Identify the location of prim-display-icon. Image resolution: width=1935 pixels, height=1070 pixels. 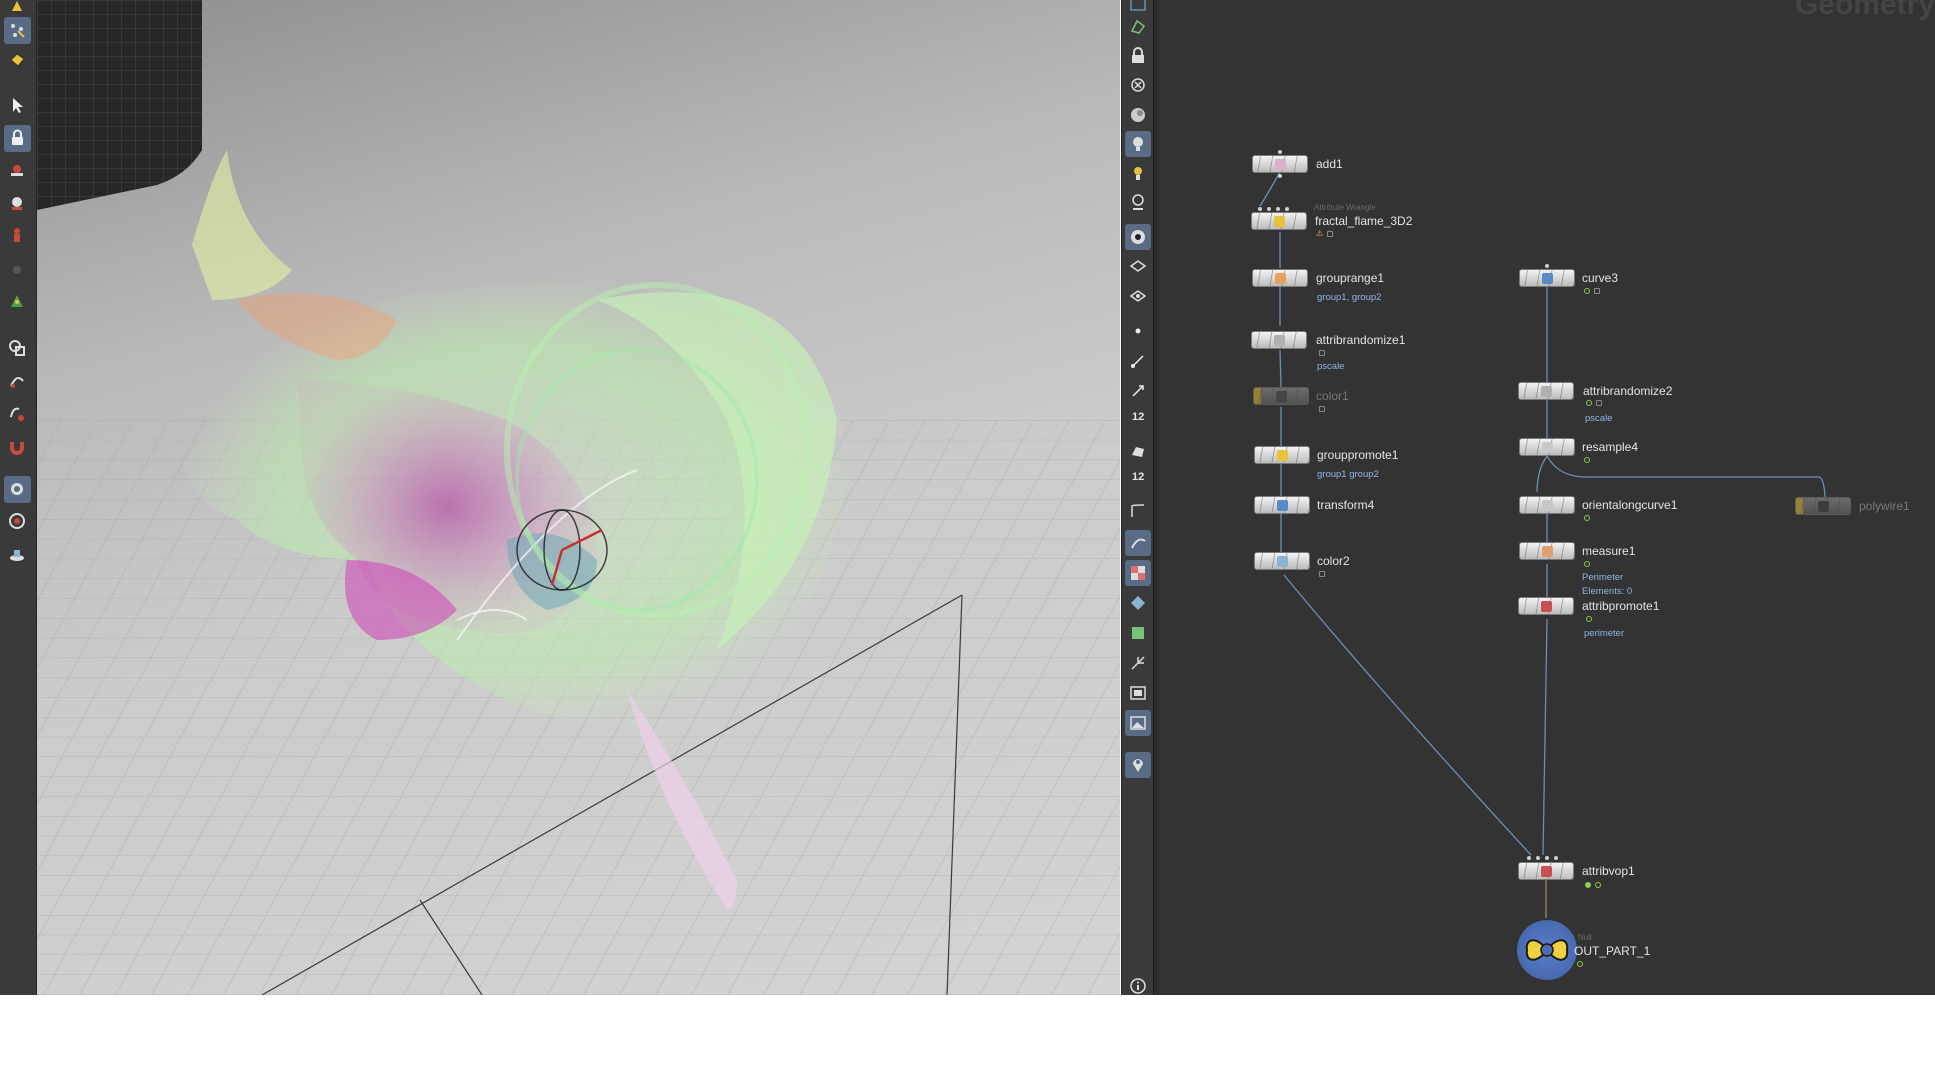
(1138, 451).